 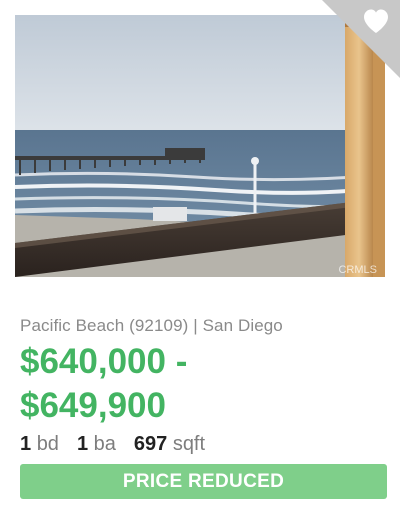 I want to click on listing-specs: 1 bd 1 ba 697 sqft, so click(x=112, y=444).